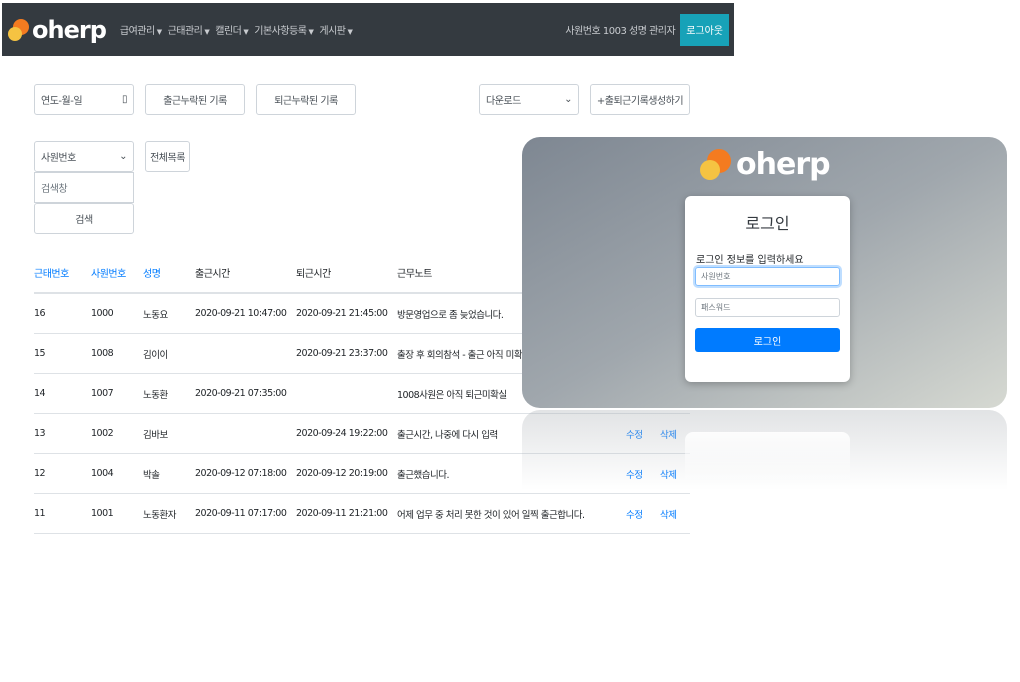  Describe the element at coordinates (767, 223) in the screenshot. I see `login-title: 로그인` at that location.